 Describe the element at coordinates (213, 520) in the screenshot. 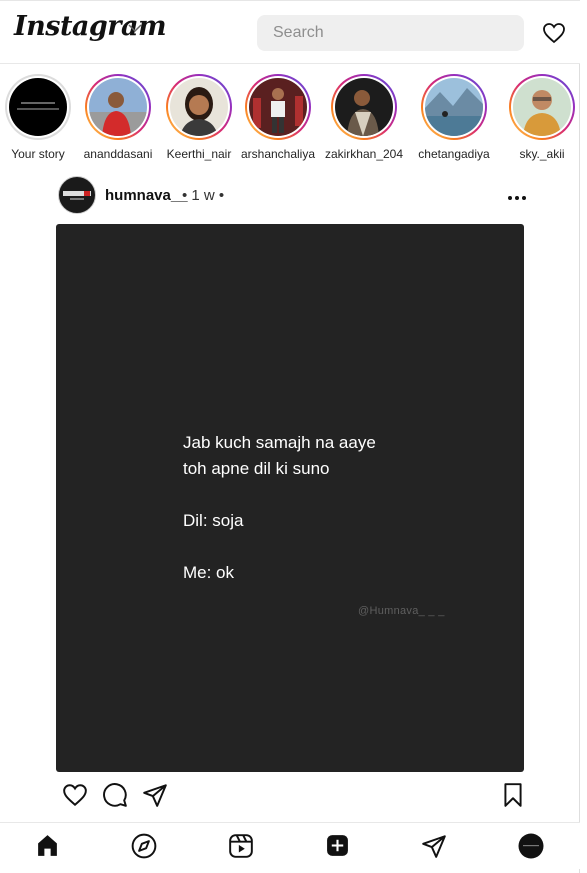

I see `post-line: Dil: soja` at that location.